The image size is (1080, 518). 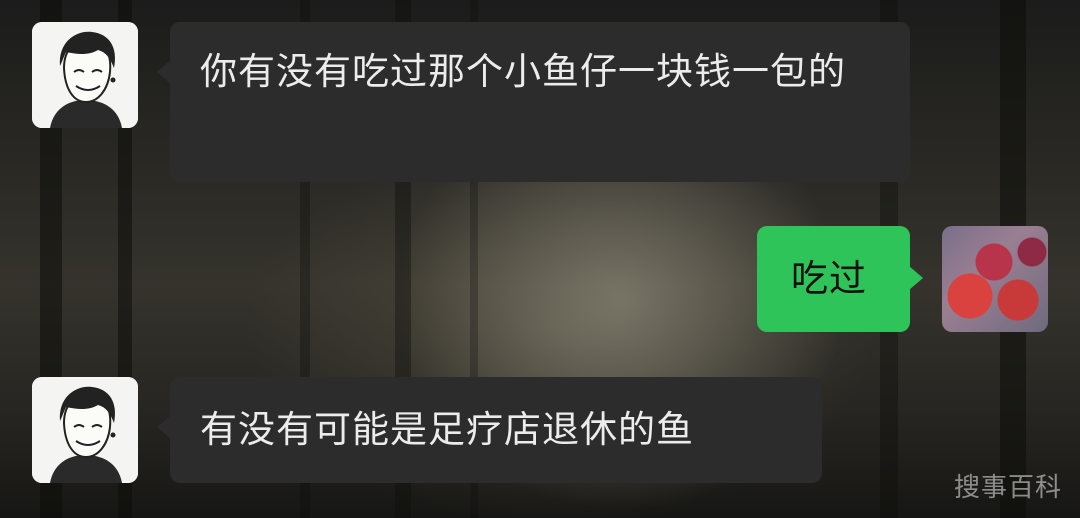 I want to click on message-text: 有没有可能是足疗店退休的鱼, so click(x=447, y=429).